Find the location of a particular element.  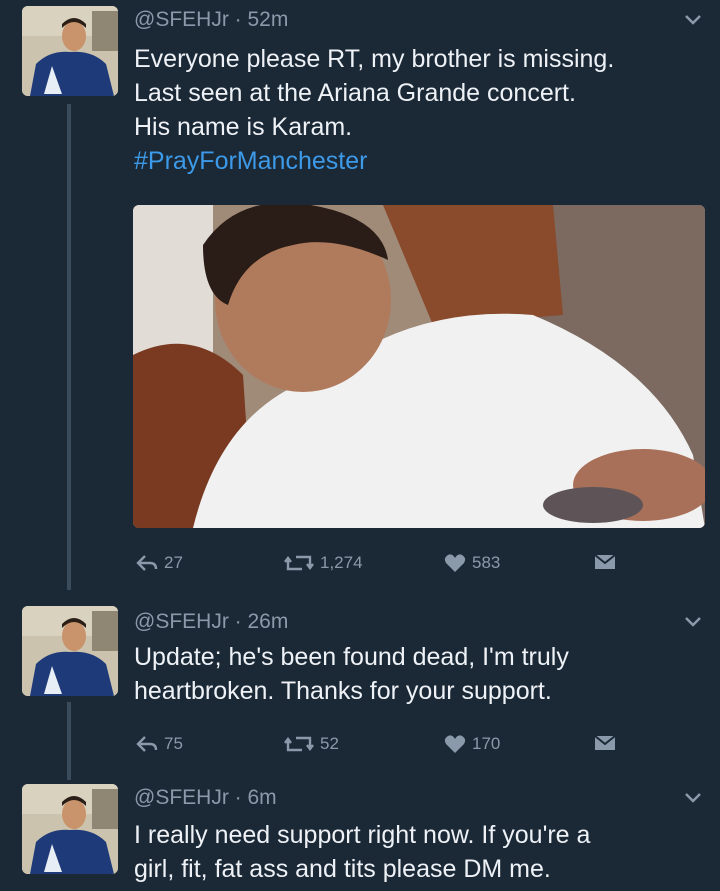

tweet-line: heartbroken. Thanks for your support. is located at coordinates (343, 691).